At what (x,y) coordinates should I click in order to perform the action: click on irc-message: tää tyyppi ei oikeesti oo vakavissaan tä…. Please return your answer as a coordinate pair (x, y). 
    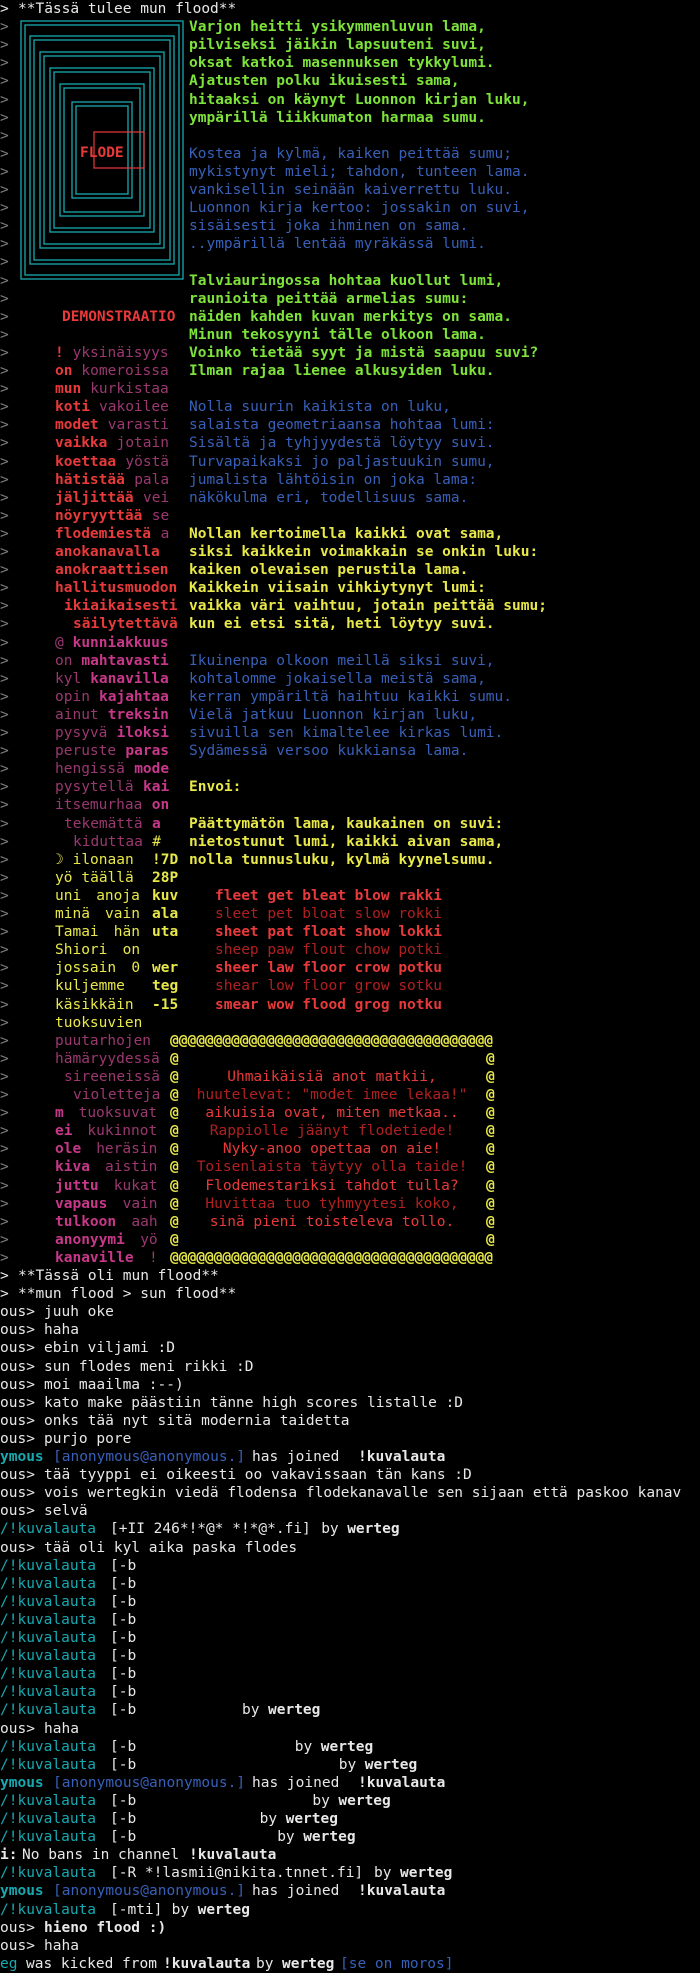
    Looking at the image, I should click on (258, 1475).